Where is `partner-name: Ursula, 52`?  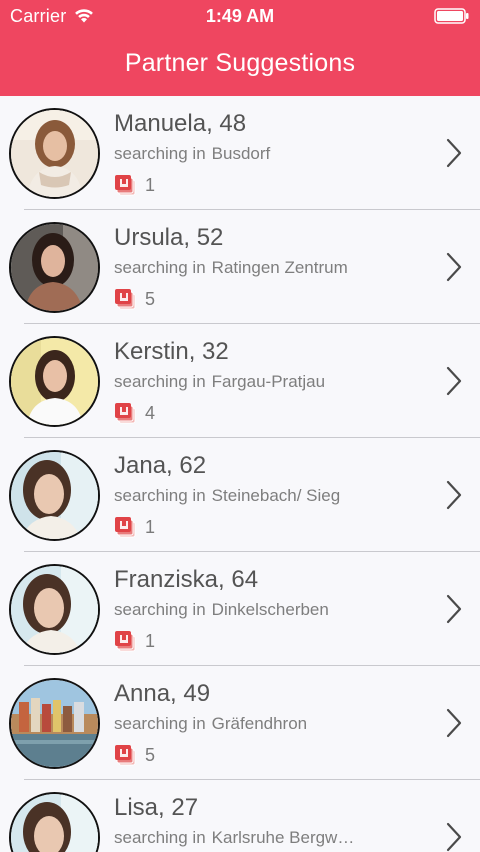
partner-name: Ursula, 52 is located at coordinates (169, 237).